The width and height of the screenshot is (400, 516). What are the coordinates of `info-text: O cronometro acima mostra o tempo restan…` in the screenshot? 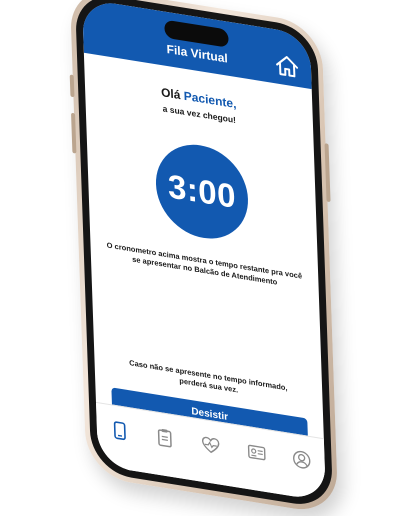 It's located at (204, 263).